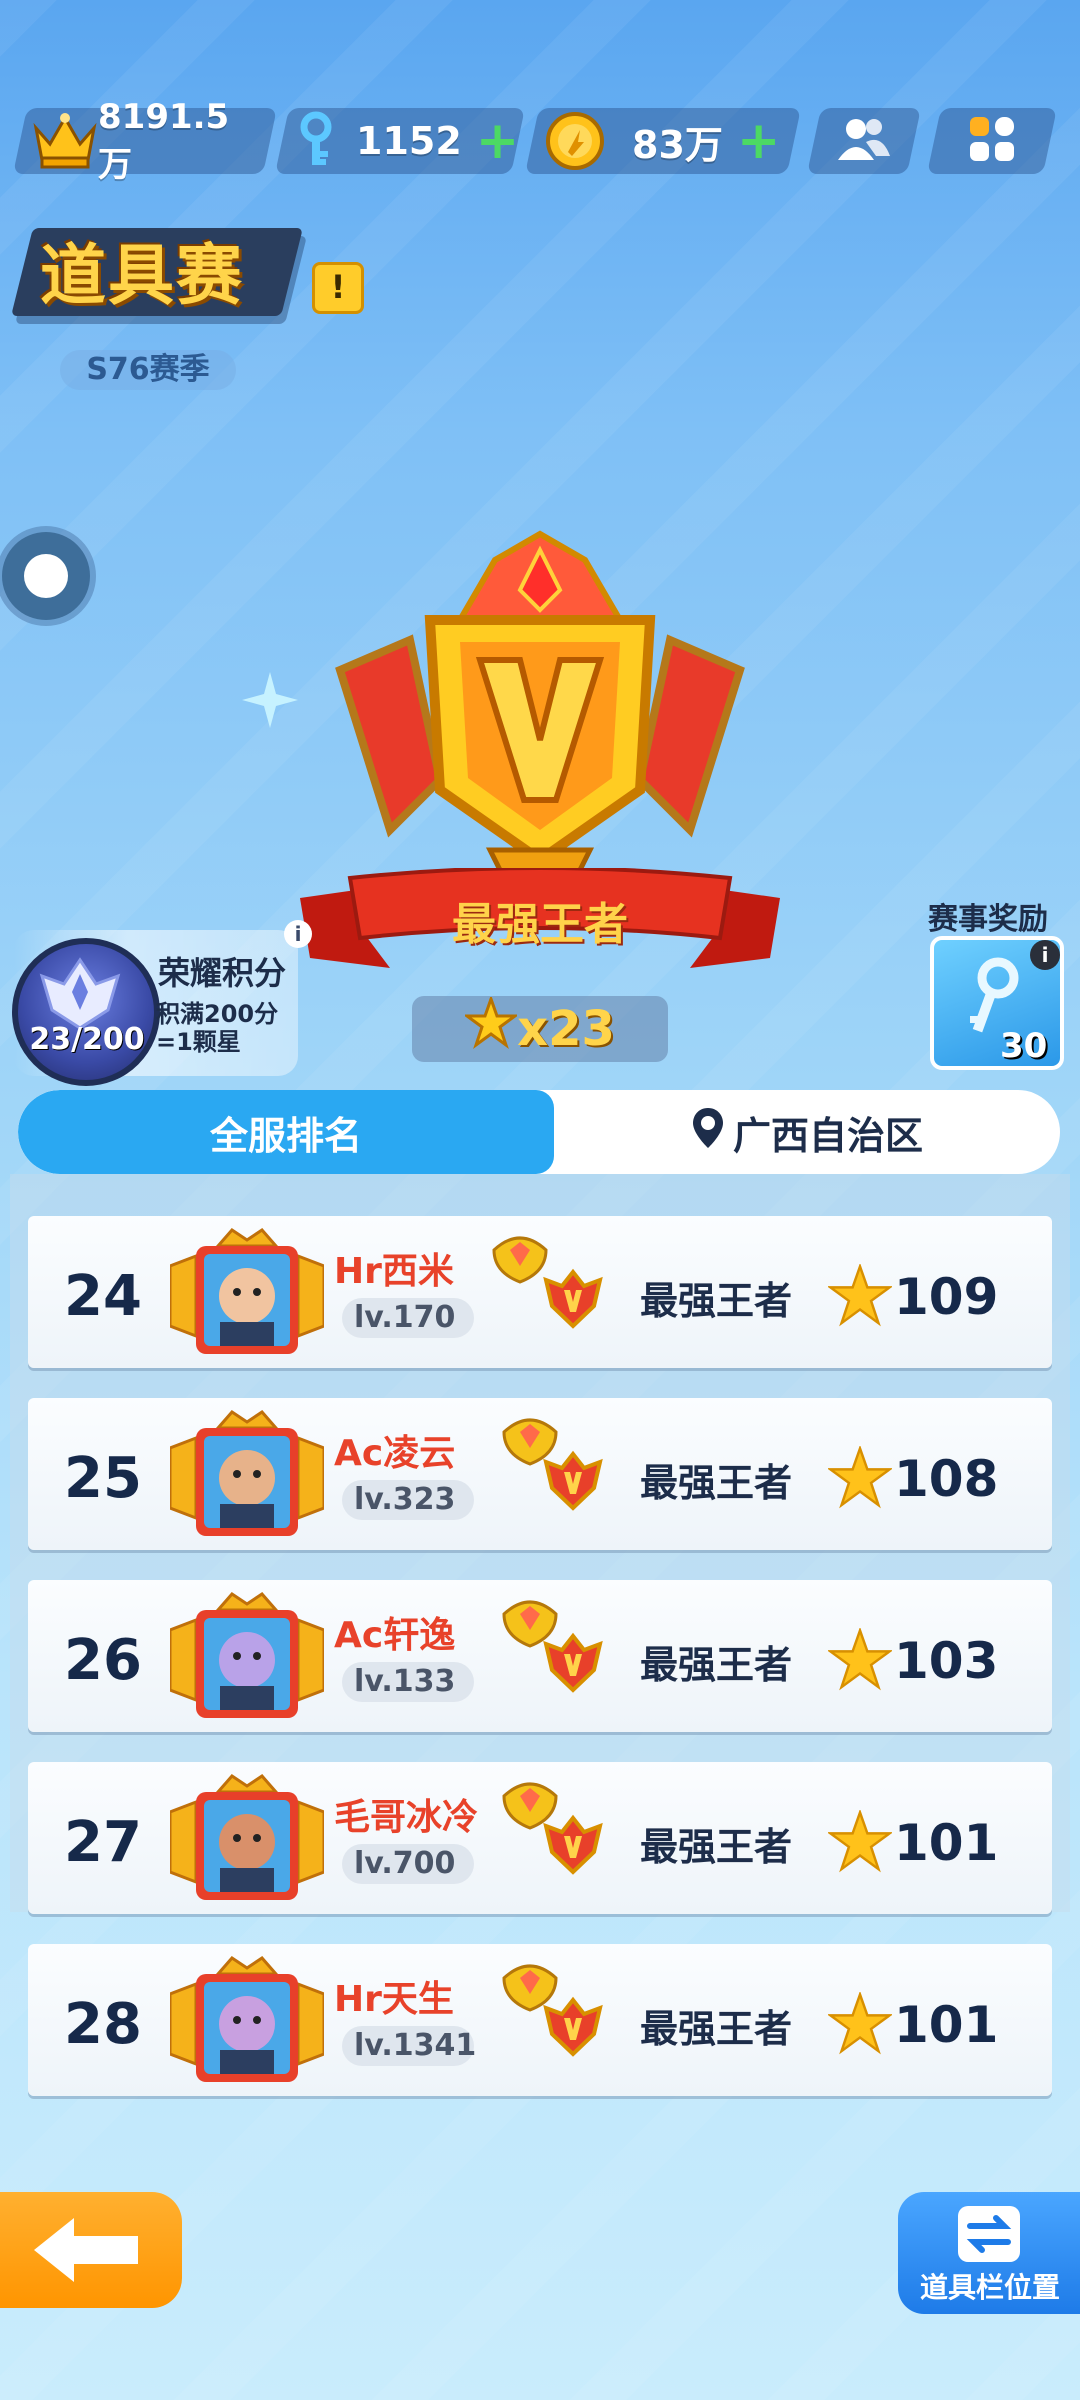  I want to click on tab-global-ranking: 全服排名, so click(286, 1132).